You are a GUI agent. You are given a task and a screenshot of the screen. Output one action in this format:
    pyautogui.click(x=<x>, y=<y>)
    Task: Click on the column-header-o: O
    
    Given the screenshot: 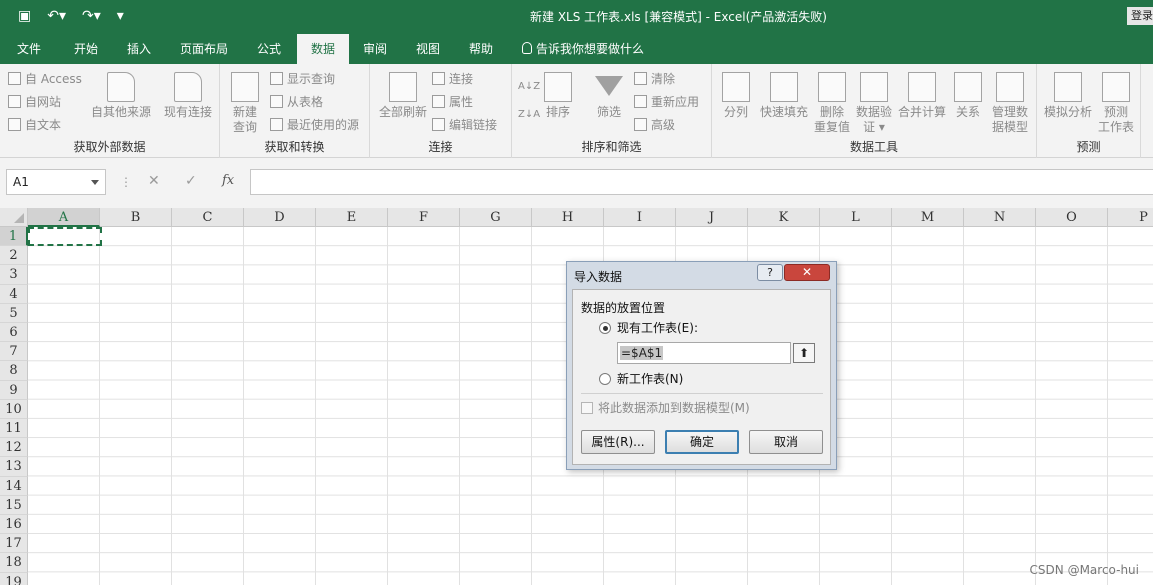 What is the action you would take?
    pyautogui.click(x=1072, y=217)
    